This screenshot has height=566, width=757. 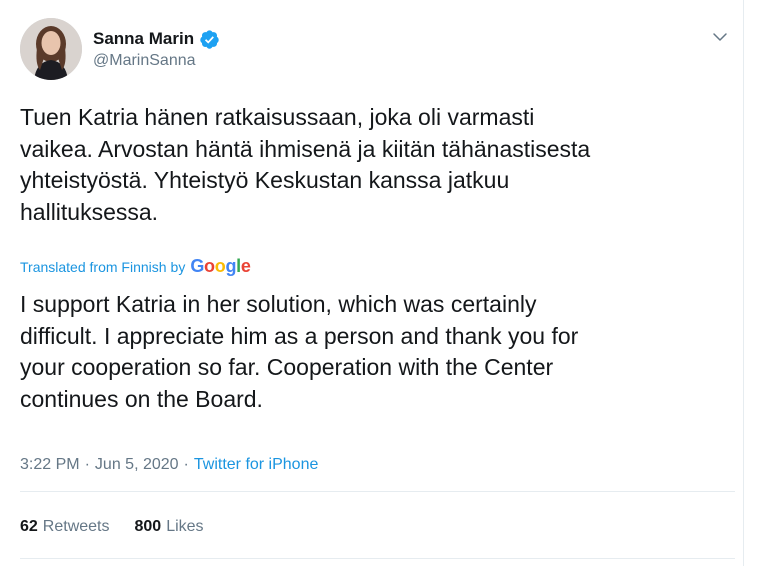 I want to click on verified-badge-icon, so click(x=209, y=39).